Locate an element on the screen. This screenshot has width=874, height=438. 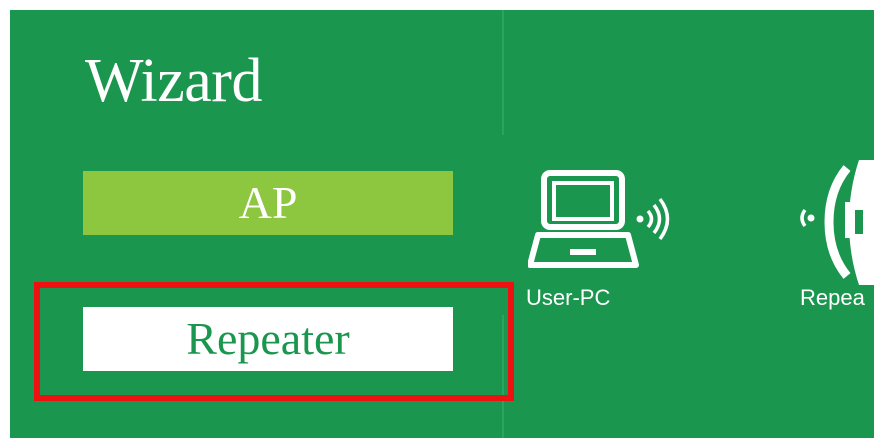
wizard-title: Wizard is located at coordinates (173, 81).